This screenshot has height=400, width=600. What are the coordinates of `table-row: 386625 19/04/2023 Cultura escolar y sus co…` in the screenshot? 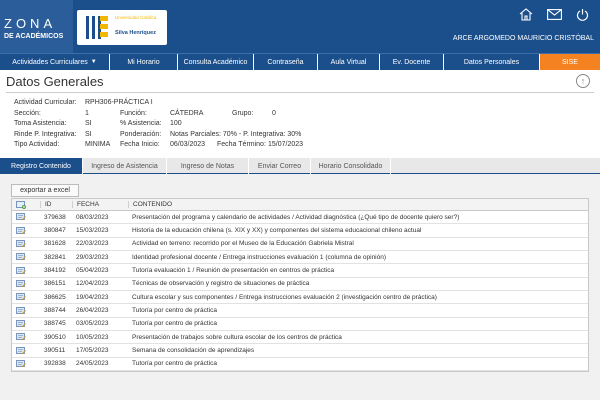 It's located at (300, 298).